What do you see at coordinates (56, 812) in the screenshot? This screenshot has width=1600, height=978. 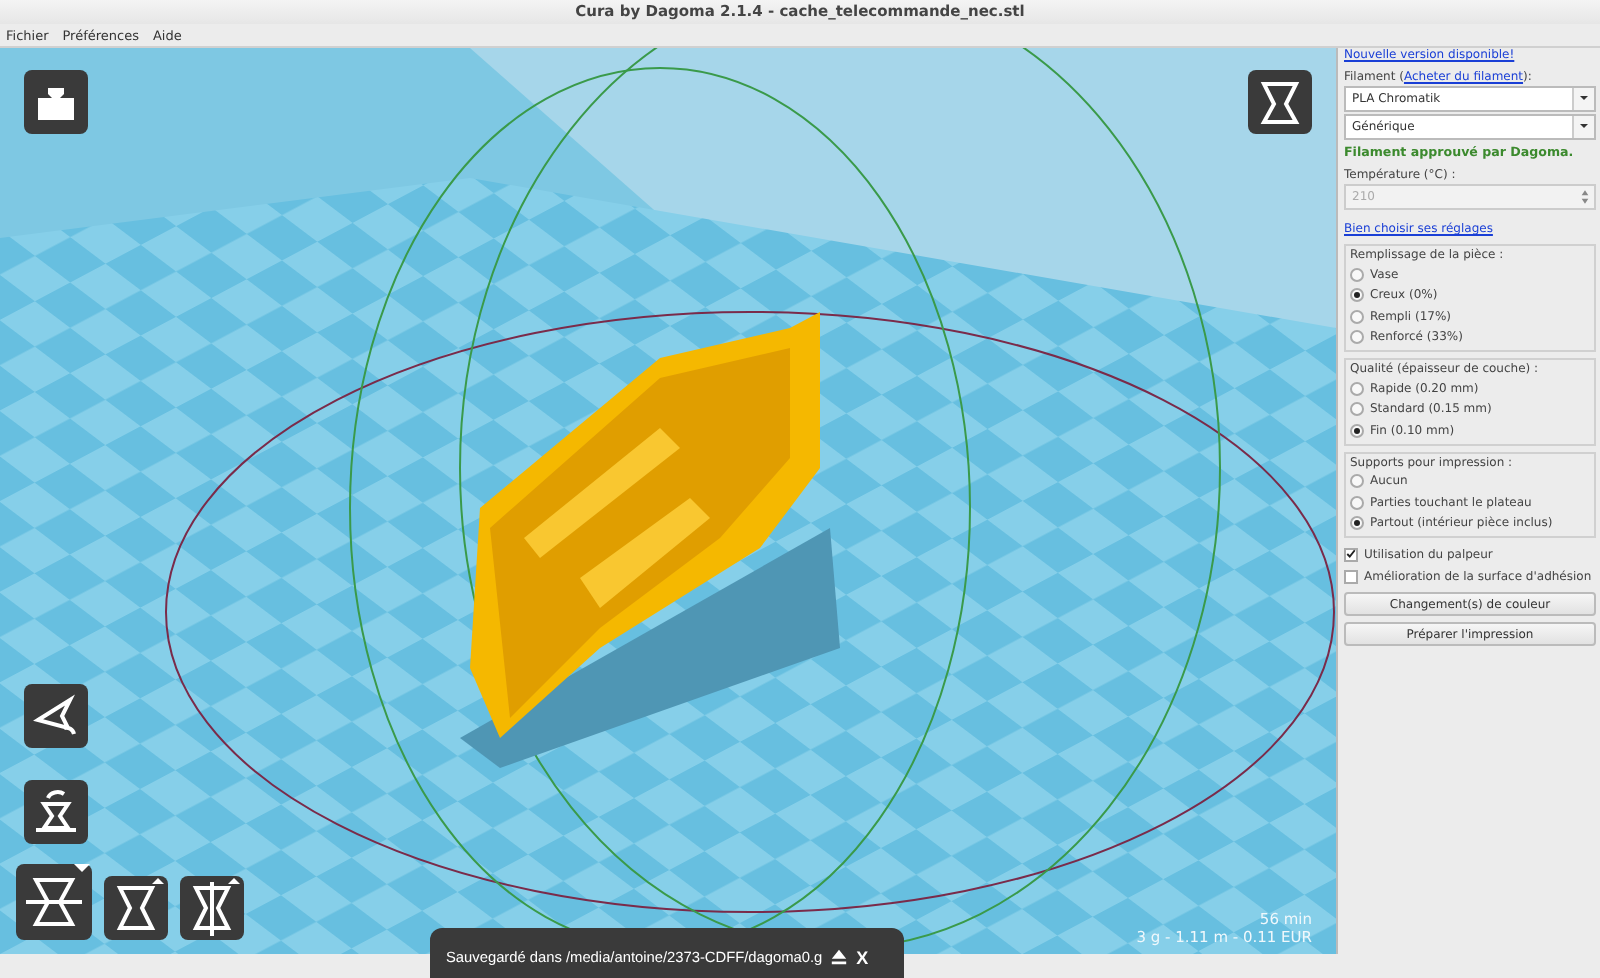 I see `lay-flat-icon` at bounding box center [56, 812].